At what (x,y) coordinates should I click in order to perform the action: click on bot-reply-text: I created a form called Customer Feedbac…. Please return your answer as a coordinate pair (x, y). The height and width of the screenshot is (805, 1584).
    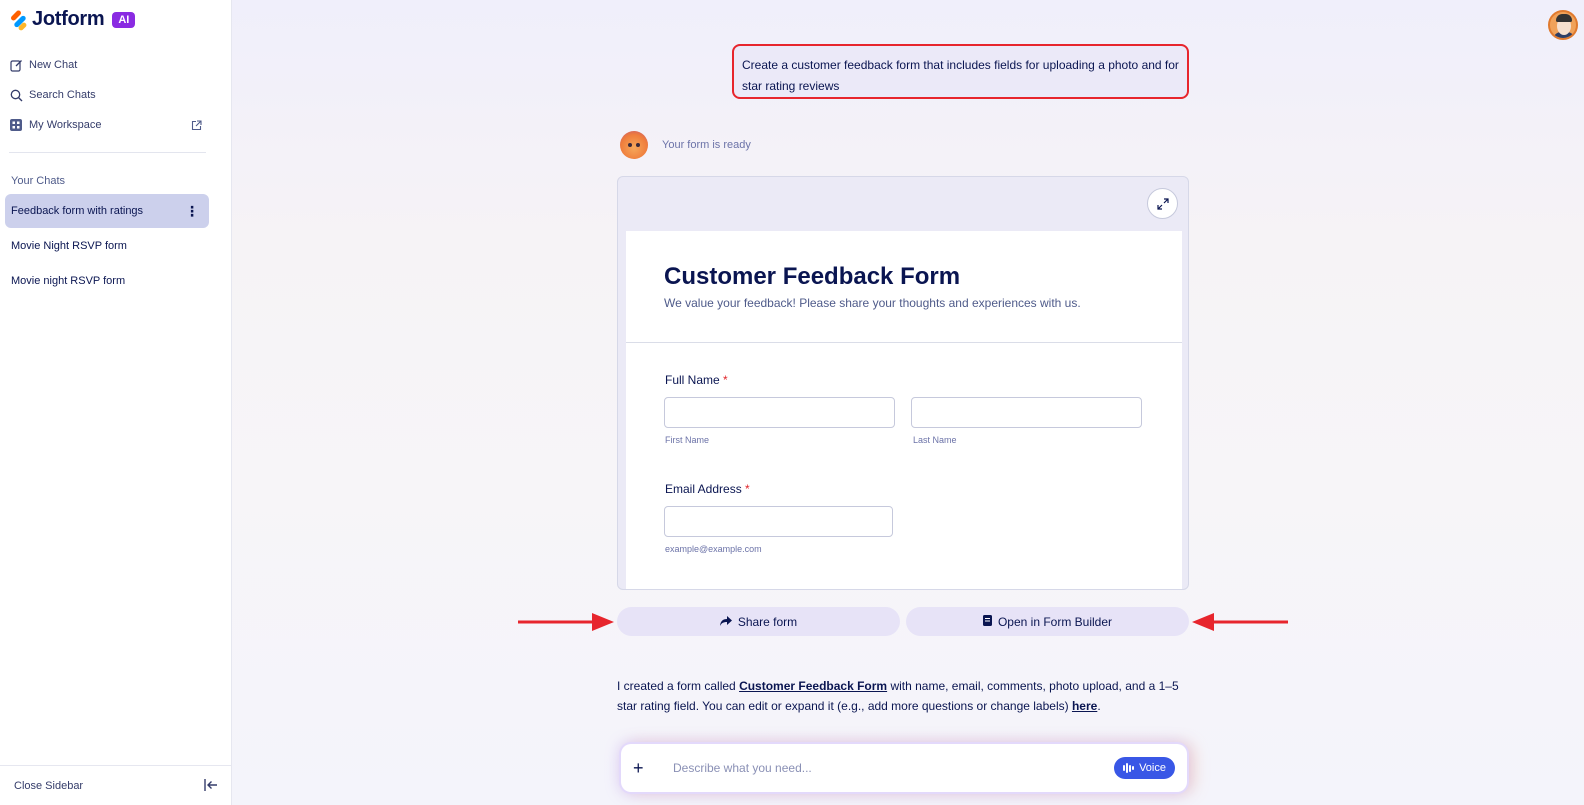
    Looking at the image, I should click on (898, 696).